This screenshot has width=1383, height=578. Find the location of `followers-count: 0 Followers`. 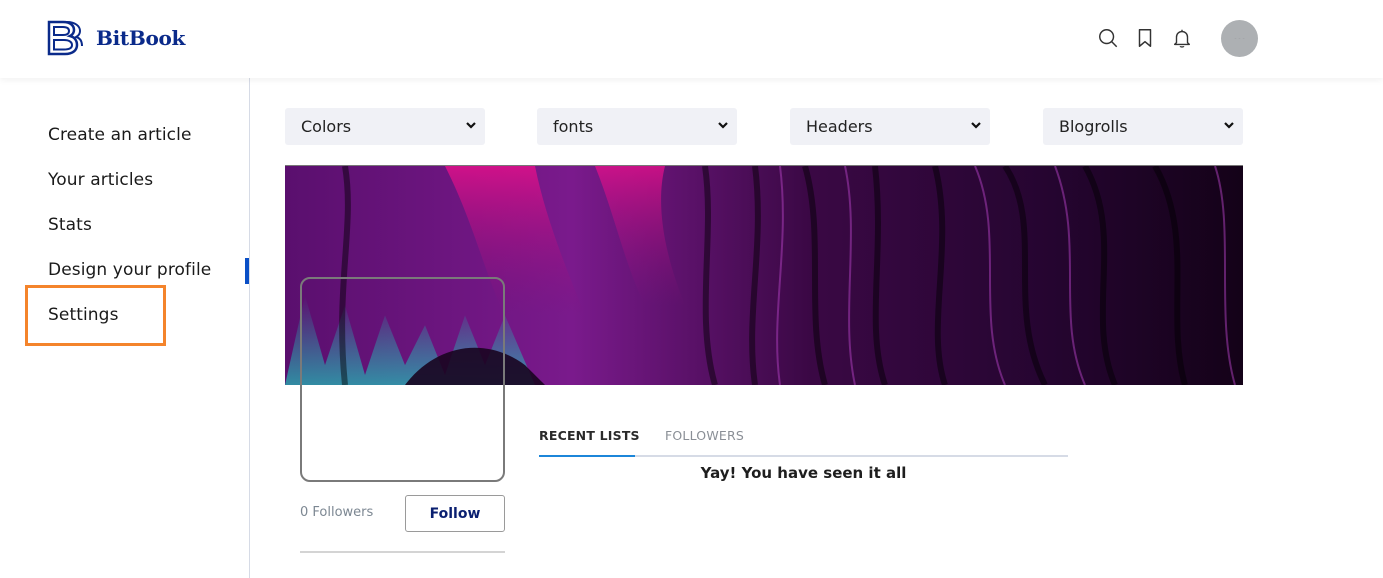

followers-count: 0 Followers is located at coordinates (337, 512).